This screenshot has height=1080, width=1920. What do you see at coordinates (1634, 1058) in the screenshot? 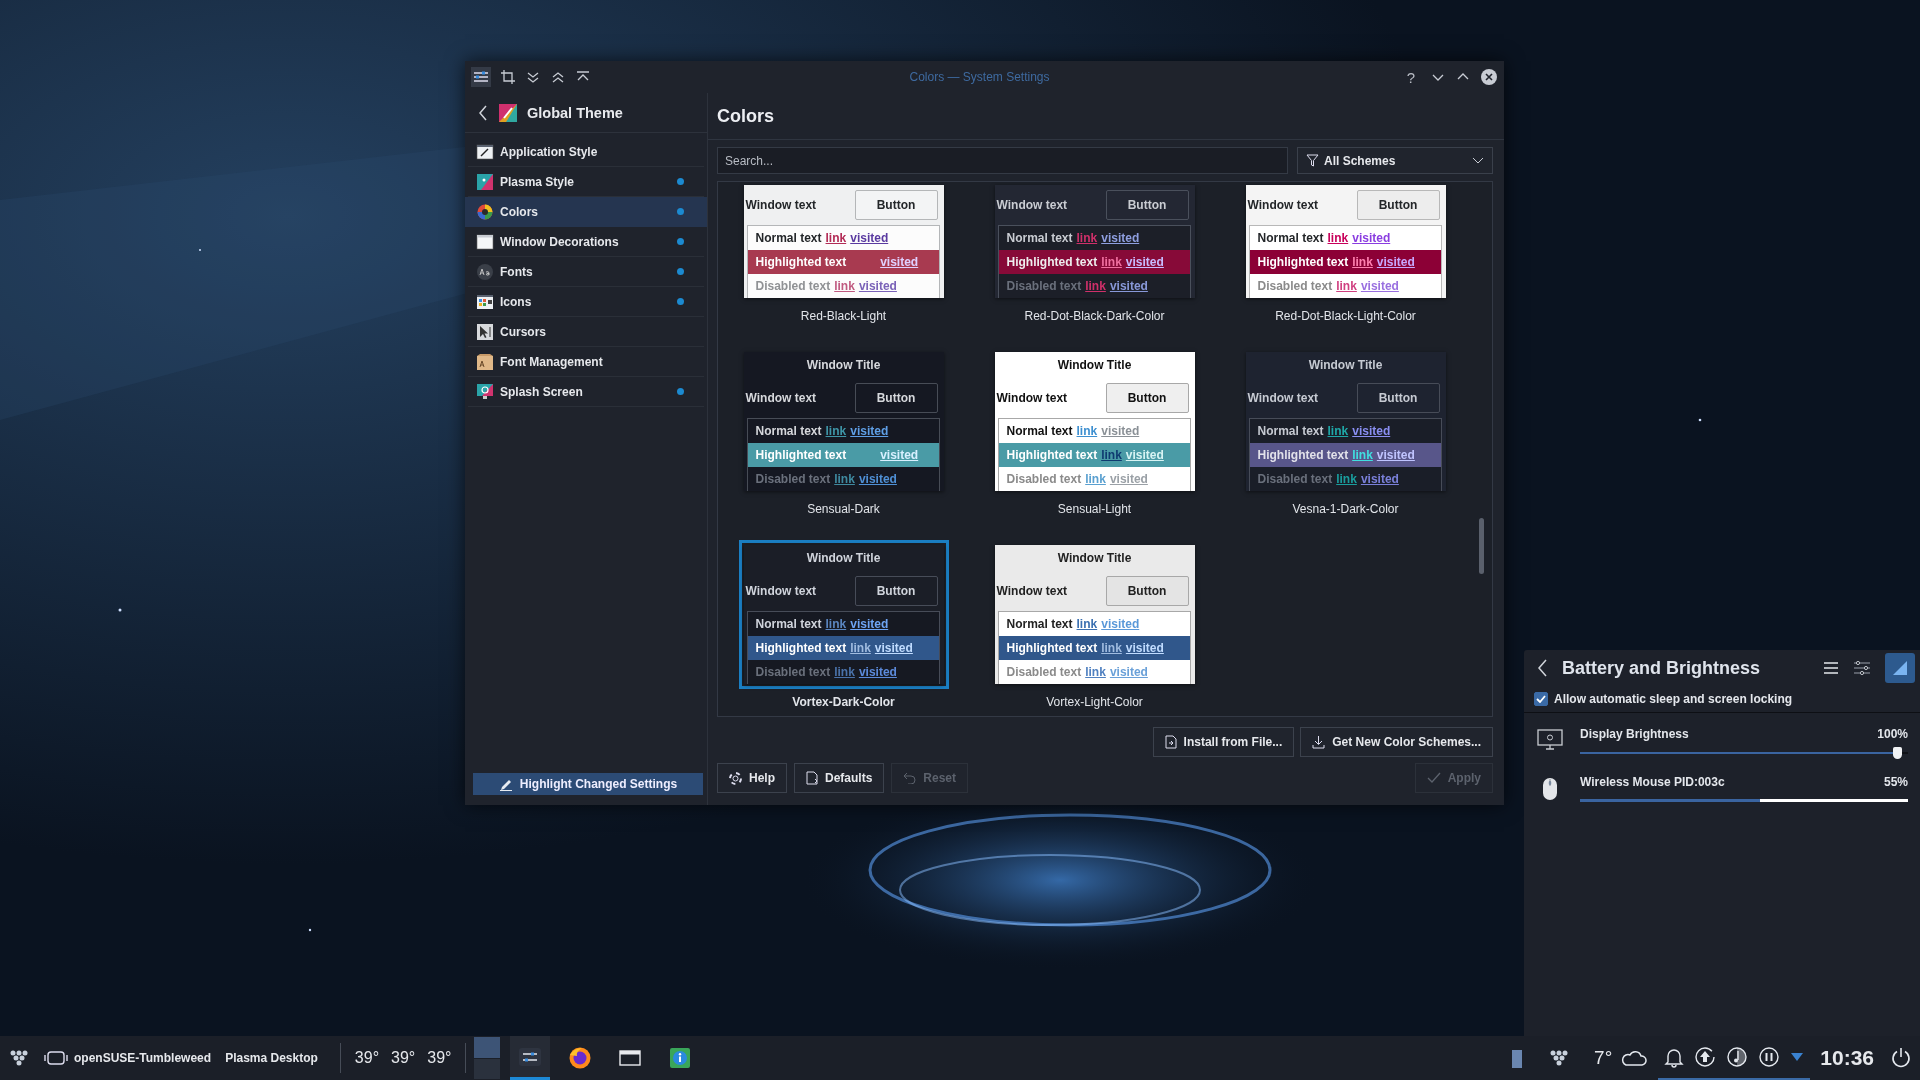
I see `cloud-icon` at bounding box center [1634, 1058].